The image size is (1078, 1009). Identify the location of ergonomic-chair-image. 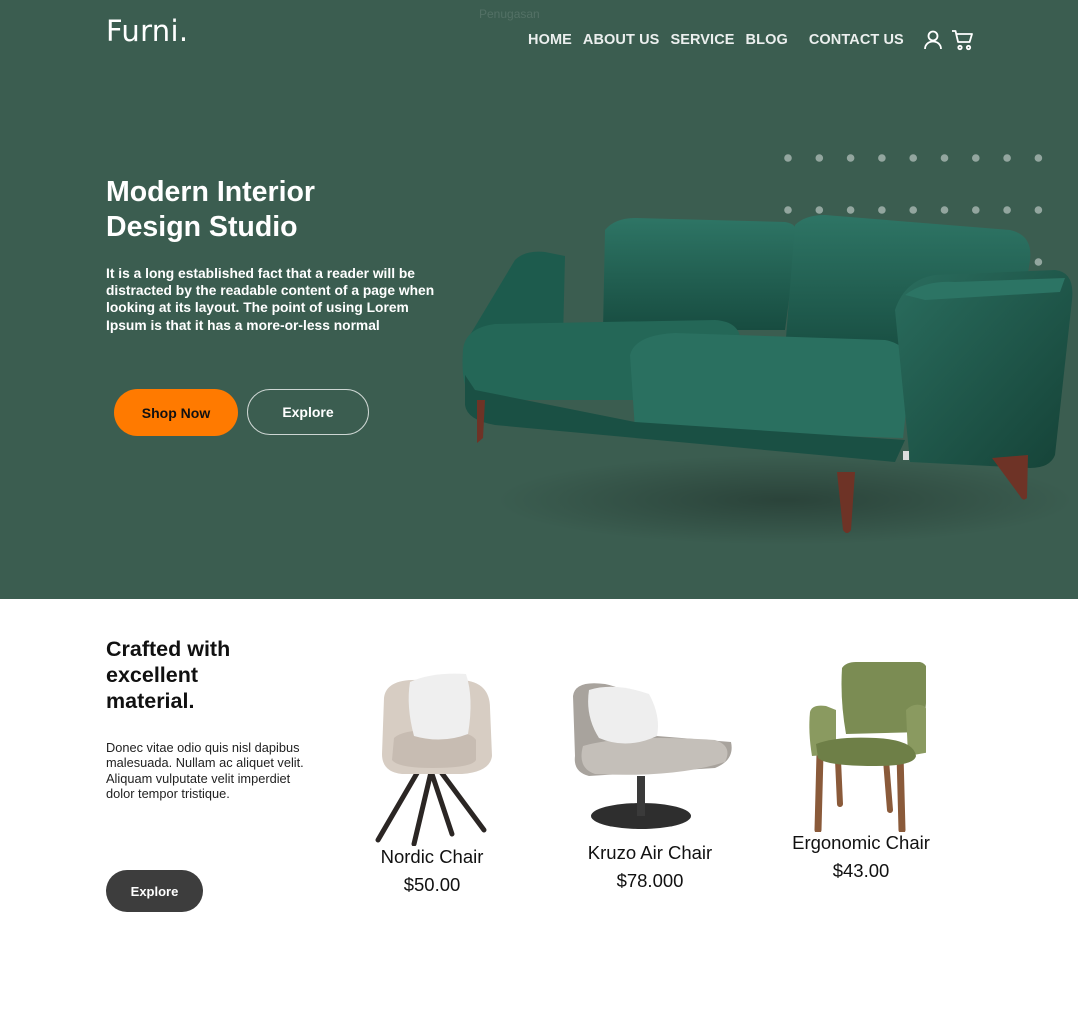
(867, 747).